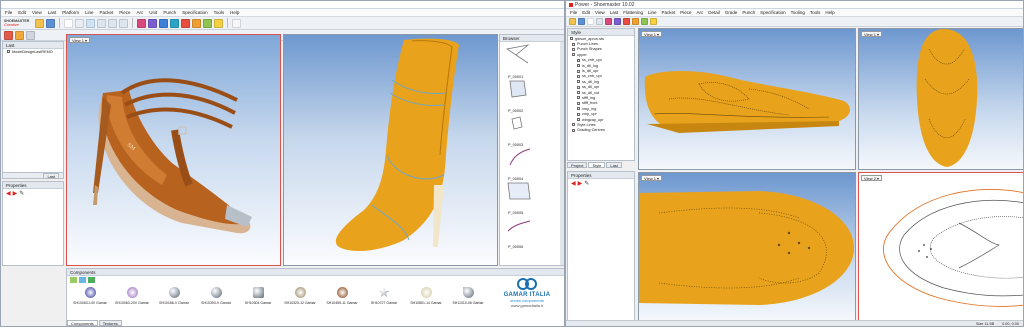 Image resolution: width=1024 pixels, height=327 pixels. I want to click on menu-grade: Grade, so click(731, 12).